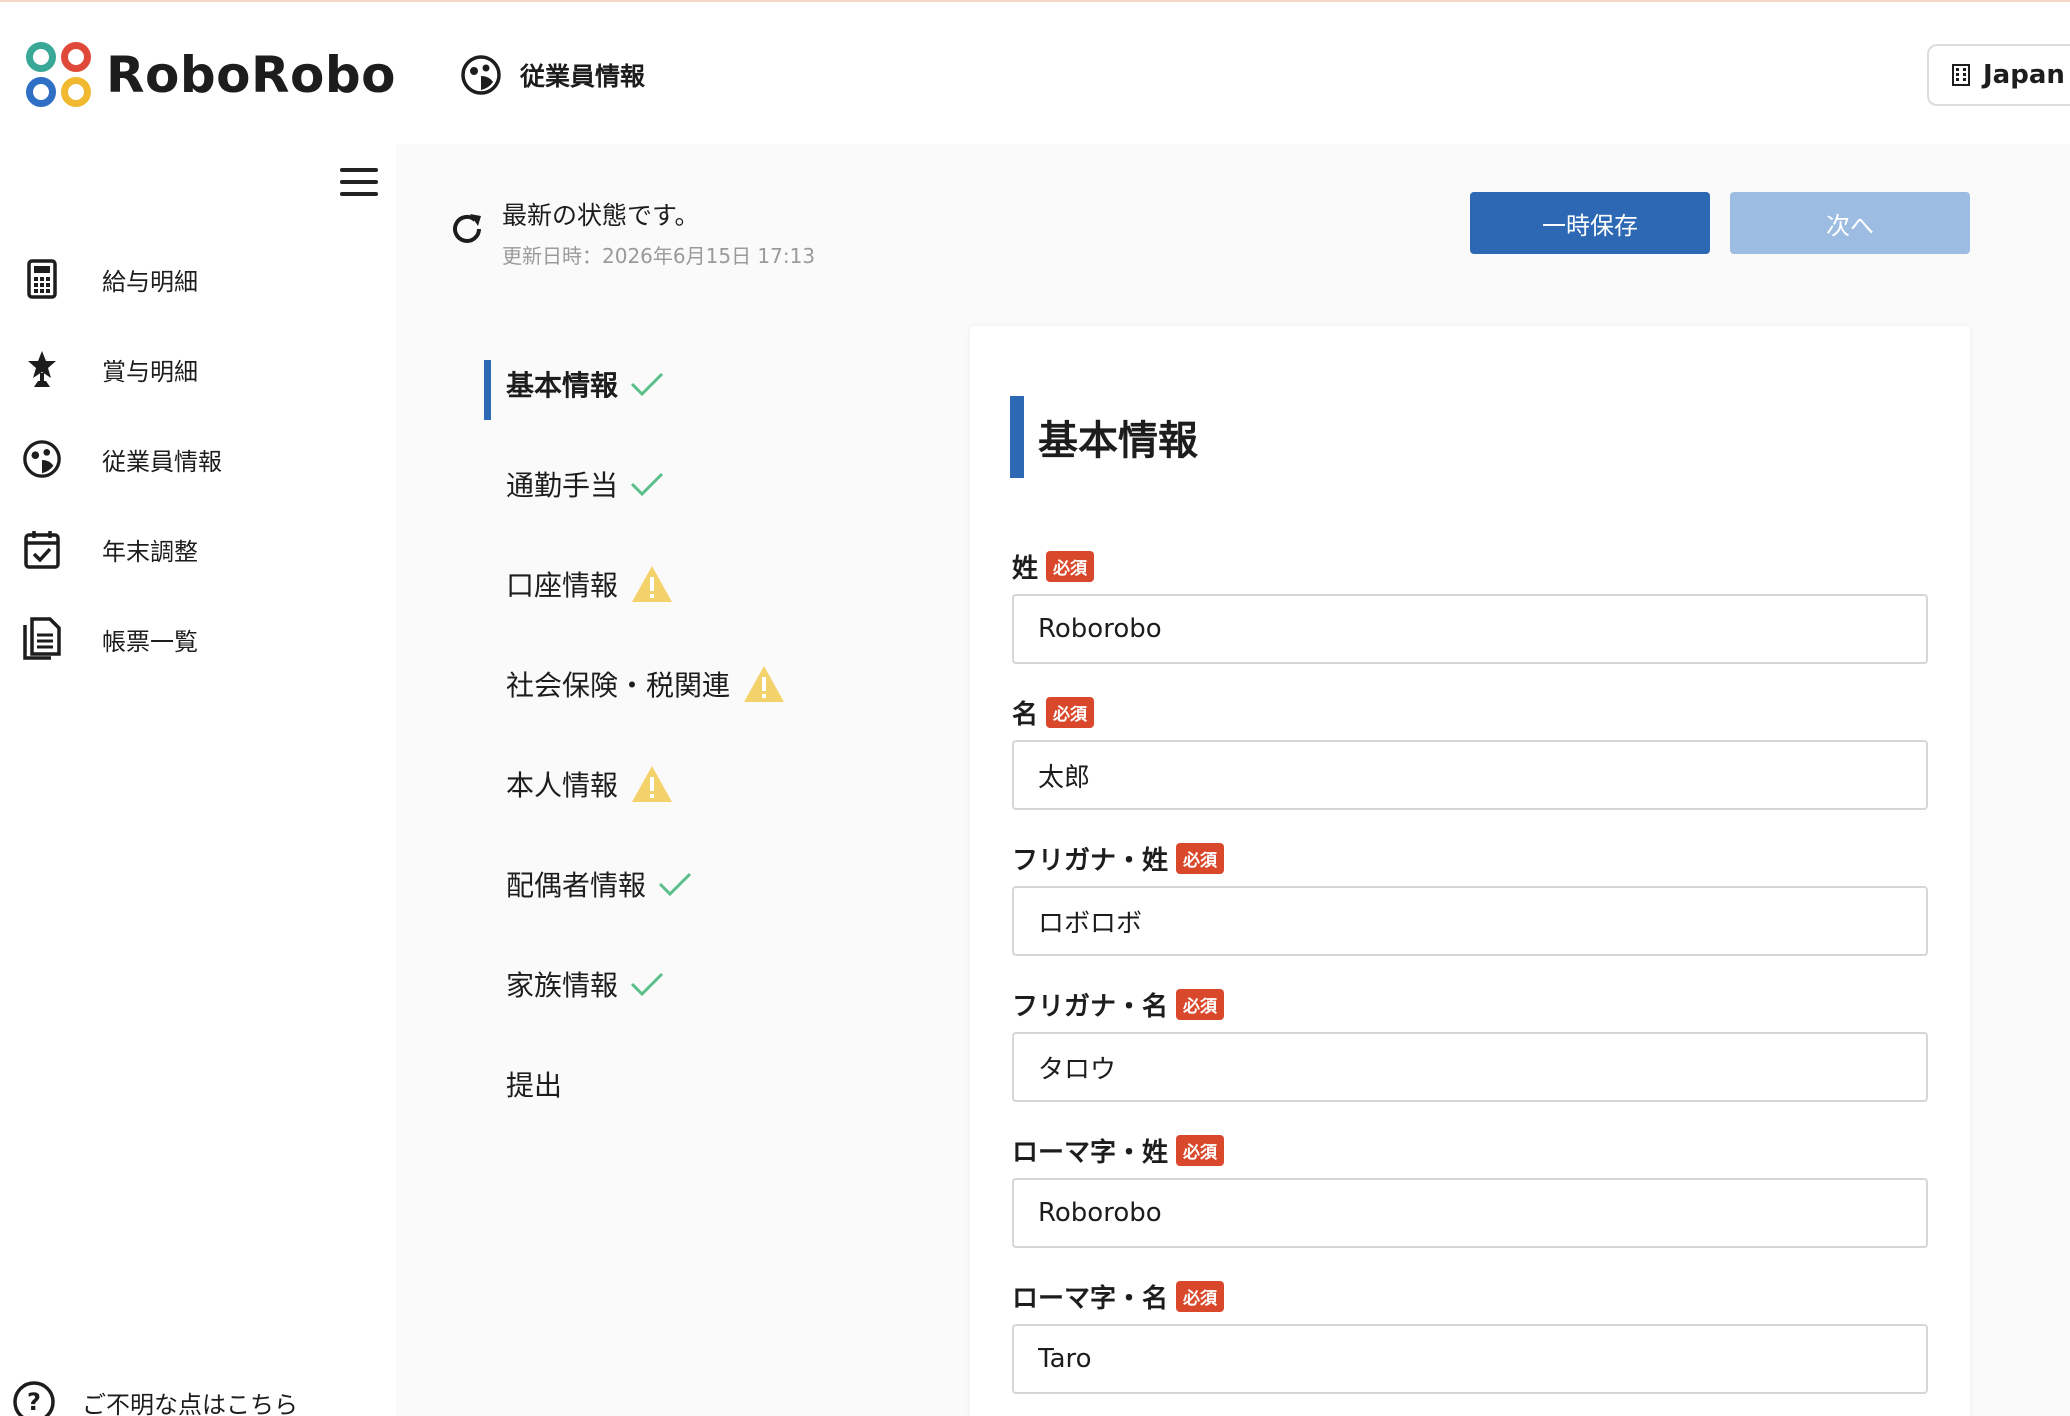  I want to click on step-personal-info: 本人情報, so click(694, 784).